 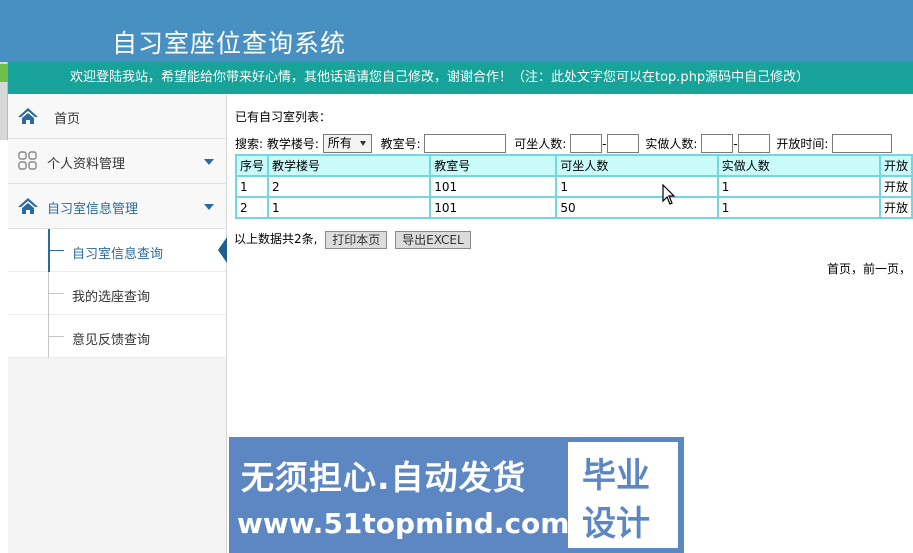 What do you see at coordinates (118, 254) in the screenshot?
I see `sidebar-subitem-label: 自习室信息查询` at bounding box center [118, 254].